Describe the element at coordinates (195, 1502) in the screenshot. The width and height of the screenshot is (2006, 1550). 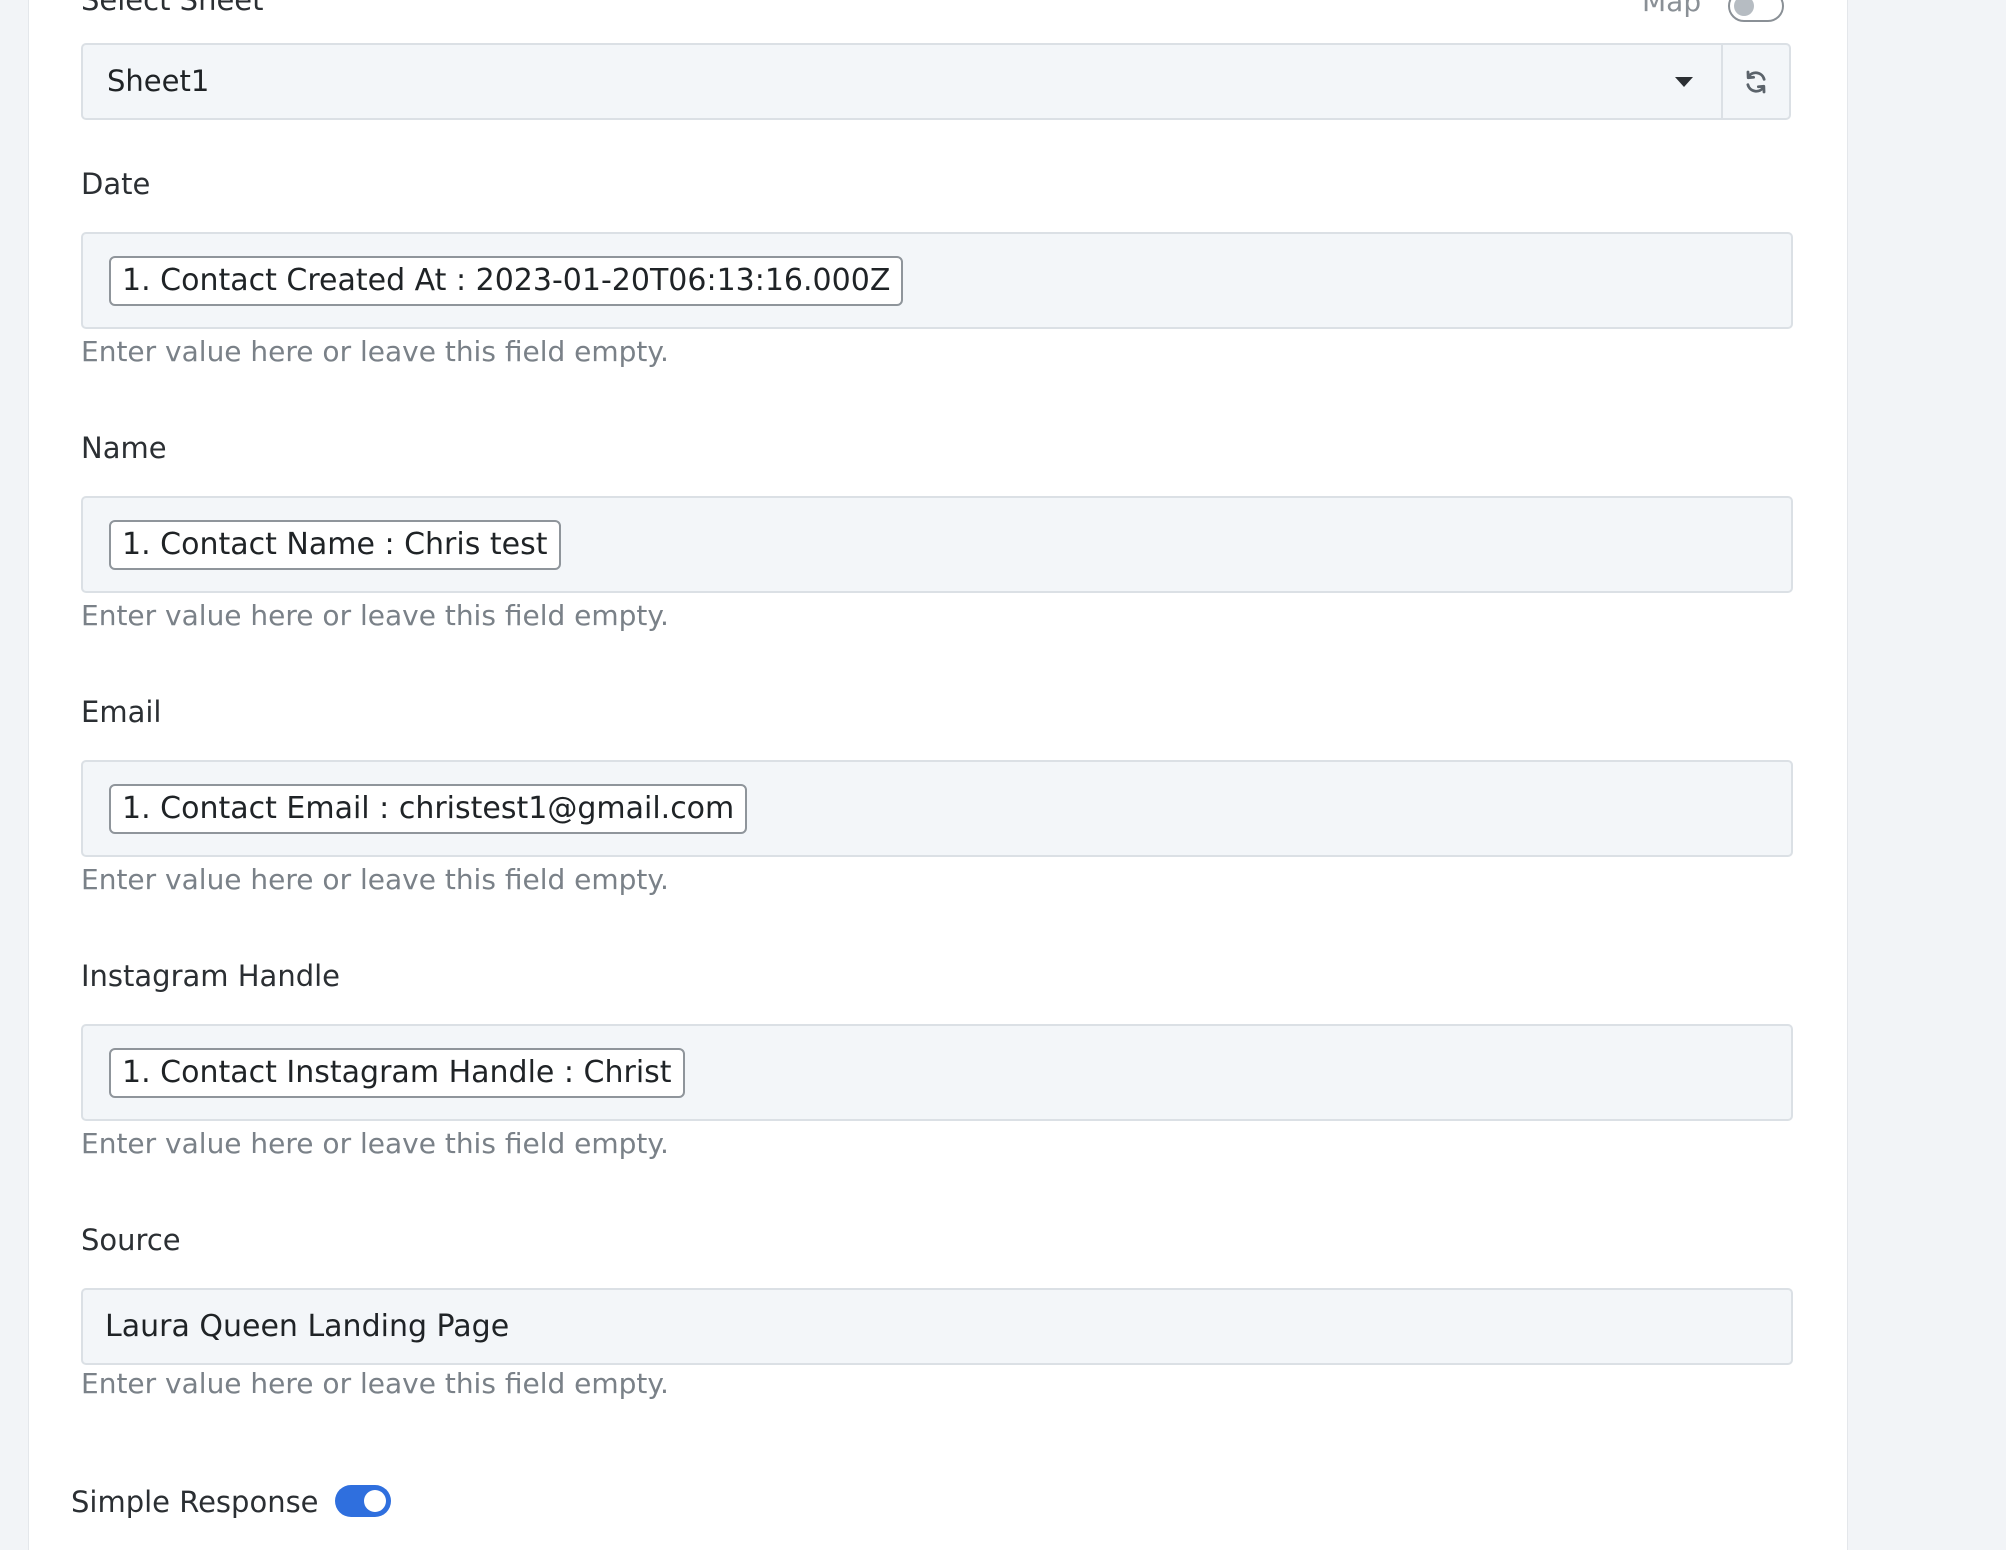
I see `simple-response-label: Simple Response` at that location.